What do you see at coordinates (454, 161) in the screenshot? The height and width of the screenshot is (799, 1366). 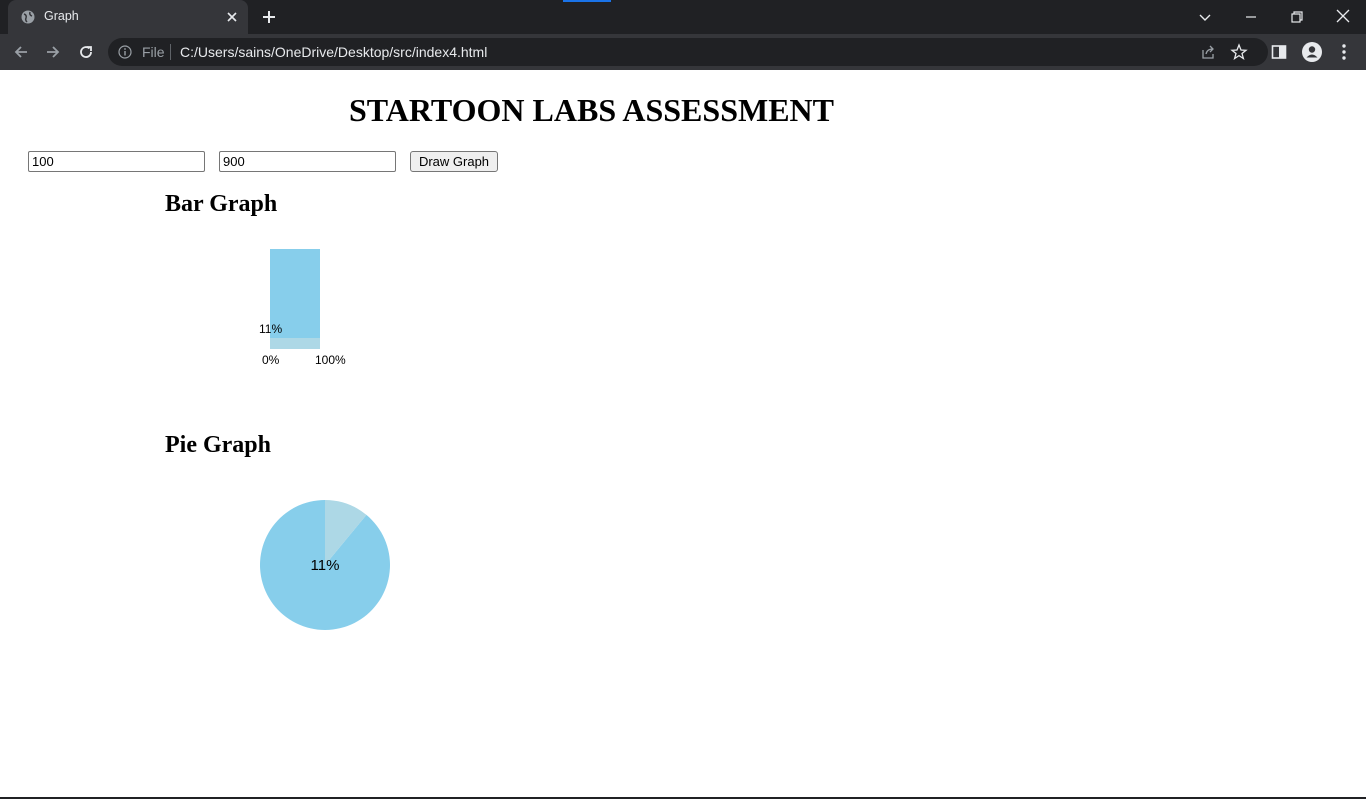 I see `draw-graph-button: Draw Graph` at bounding box center [454, 161].